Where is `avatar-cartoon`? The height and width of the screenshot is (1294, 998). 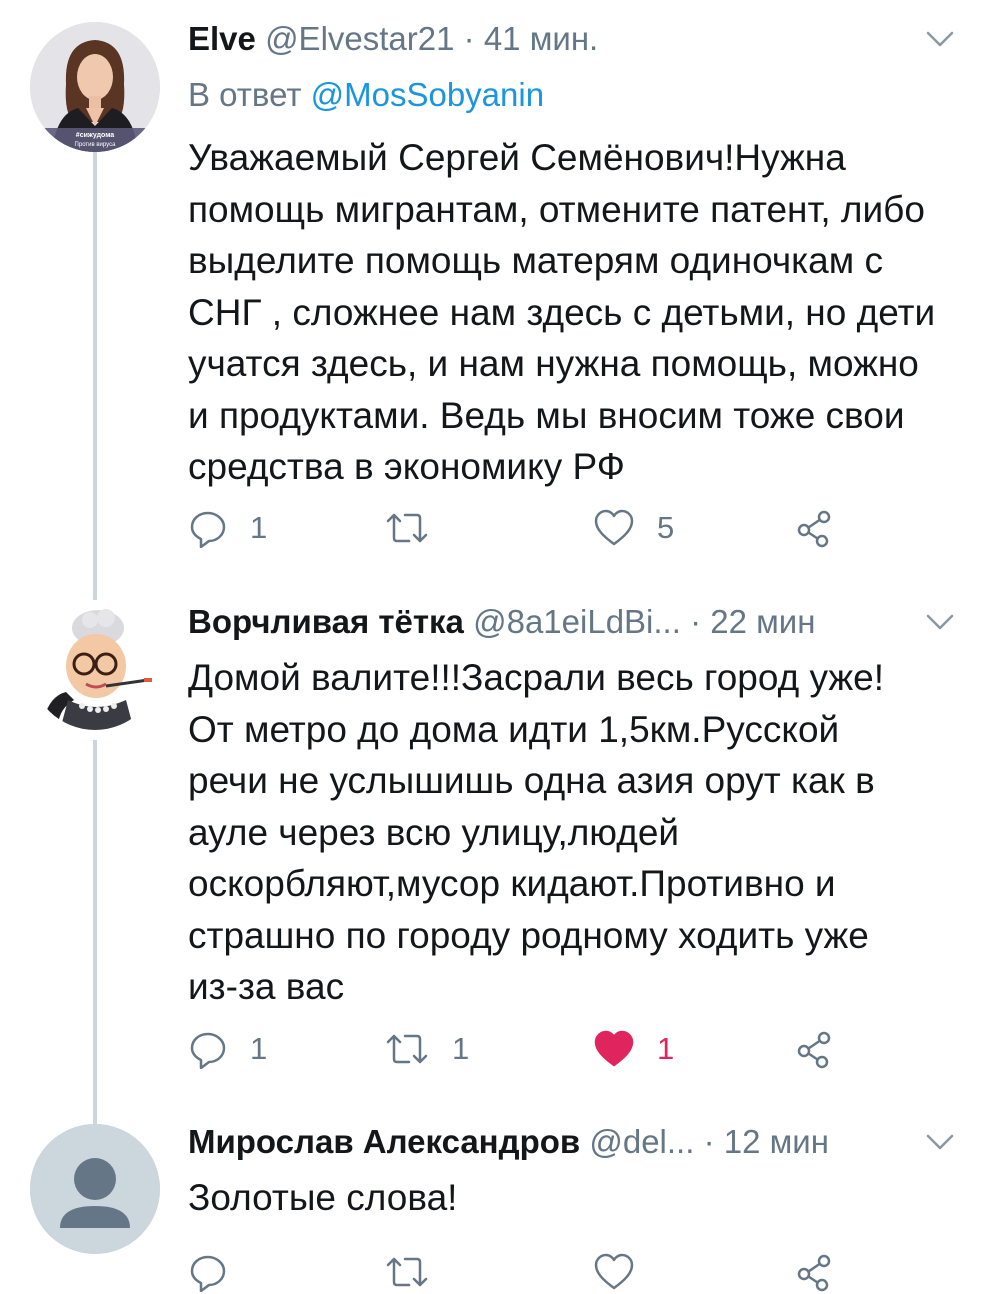 avatar-cartoon is located at coordinates (95, 665).